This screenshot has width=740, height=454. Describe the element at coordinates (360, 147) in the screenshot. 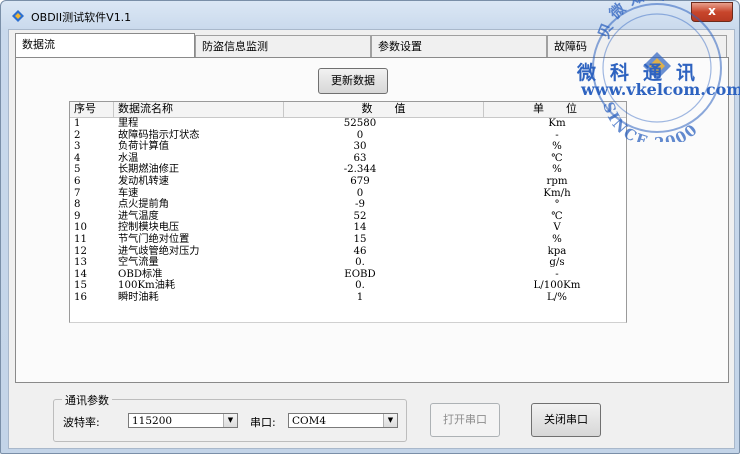

I see `row-value: 30` at that location.